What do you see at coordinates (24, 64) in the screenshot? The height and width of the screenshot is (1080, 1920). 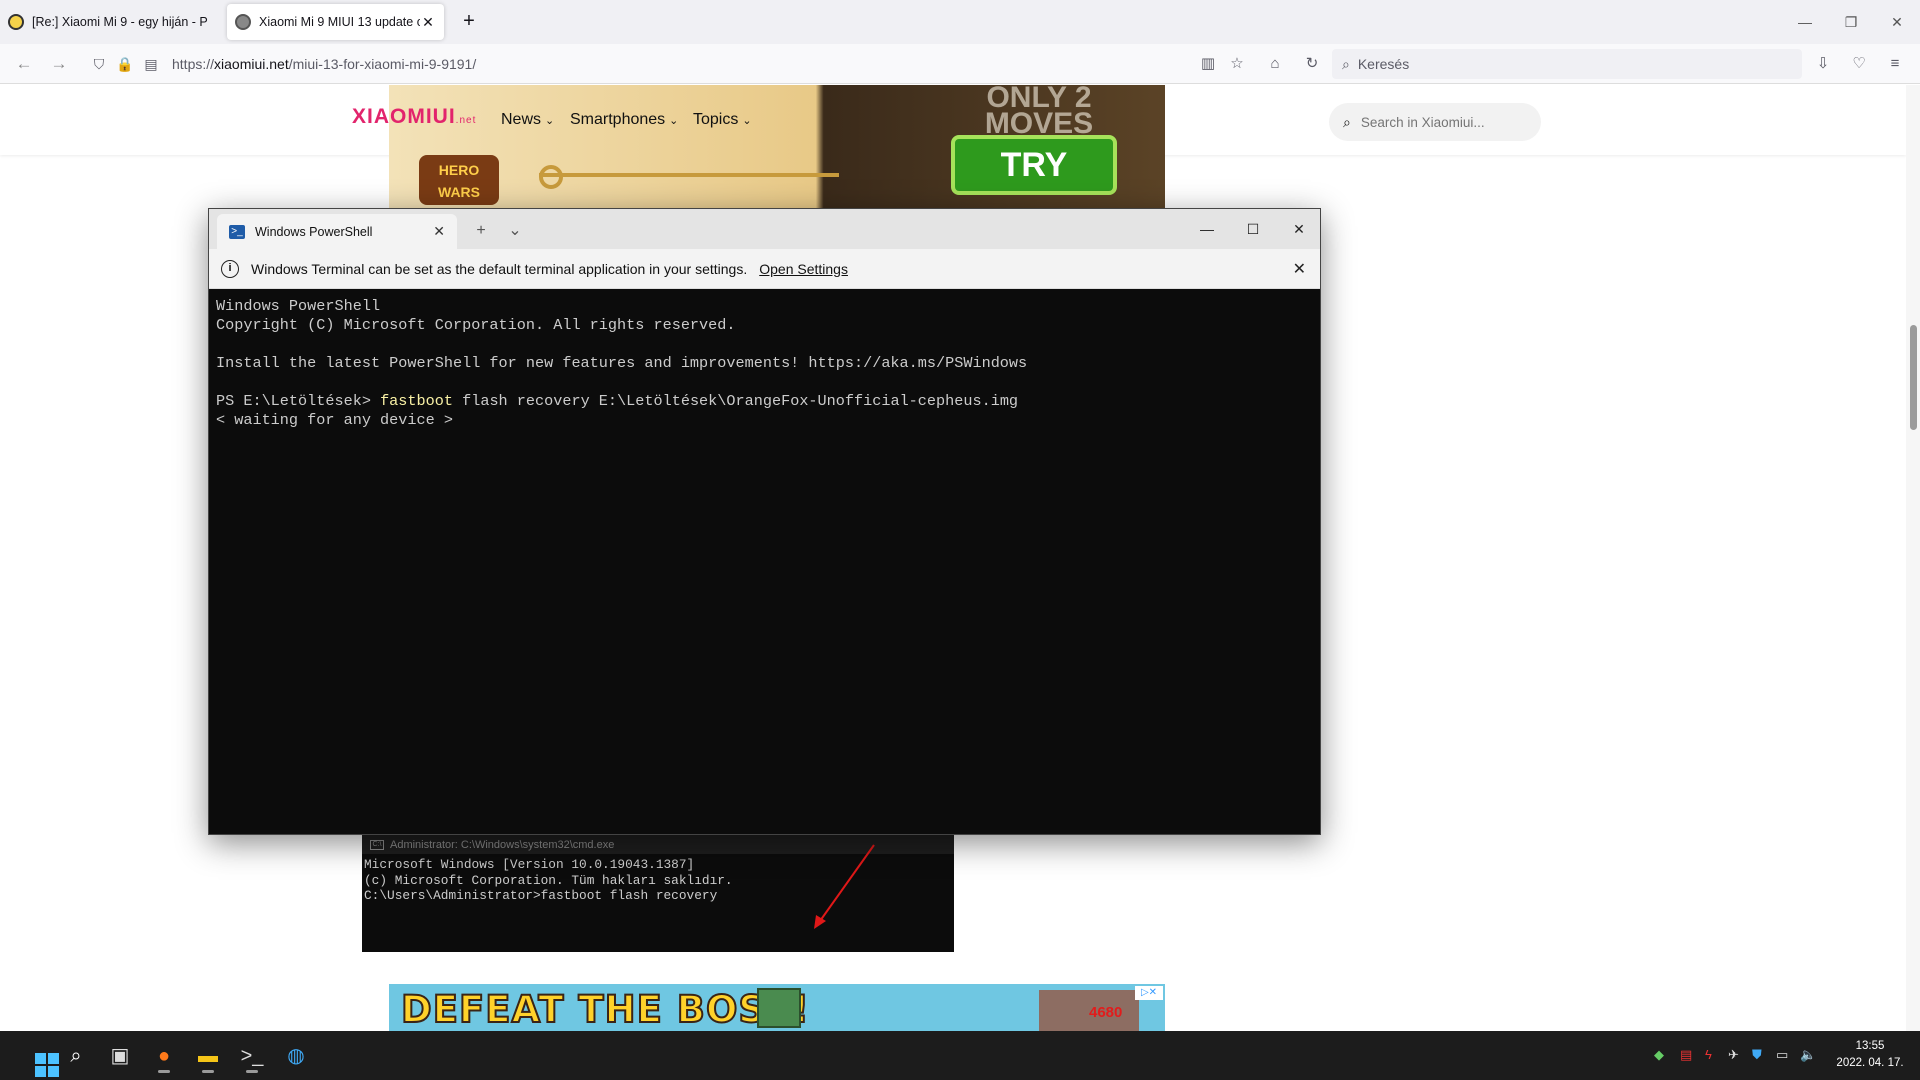 I see `back-button: ←` at bounding box center [24, 64].